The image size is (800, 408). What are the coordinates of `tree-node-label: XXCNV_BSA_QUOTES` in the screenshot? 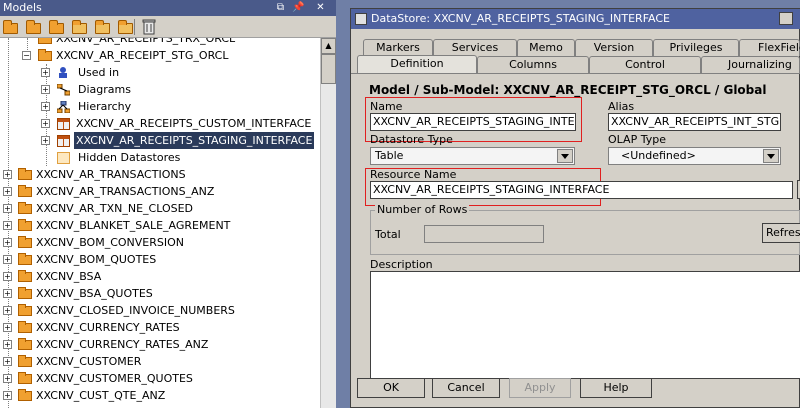 It's located at (94, 293).